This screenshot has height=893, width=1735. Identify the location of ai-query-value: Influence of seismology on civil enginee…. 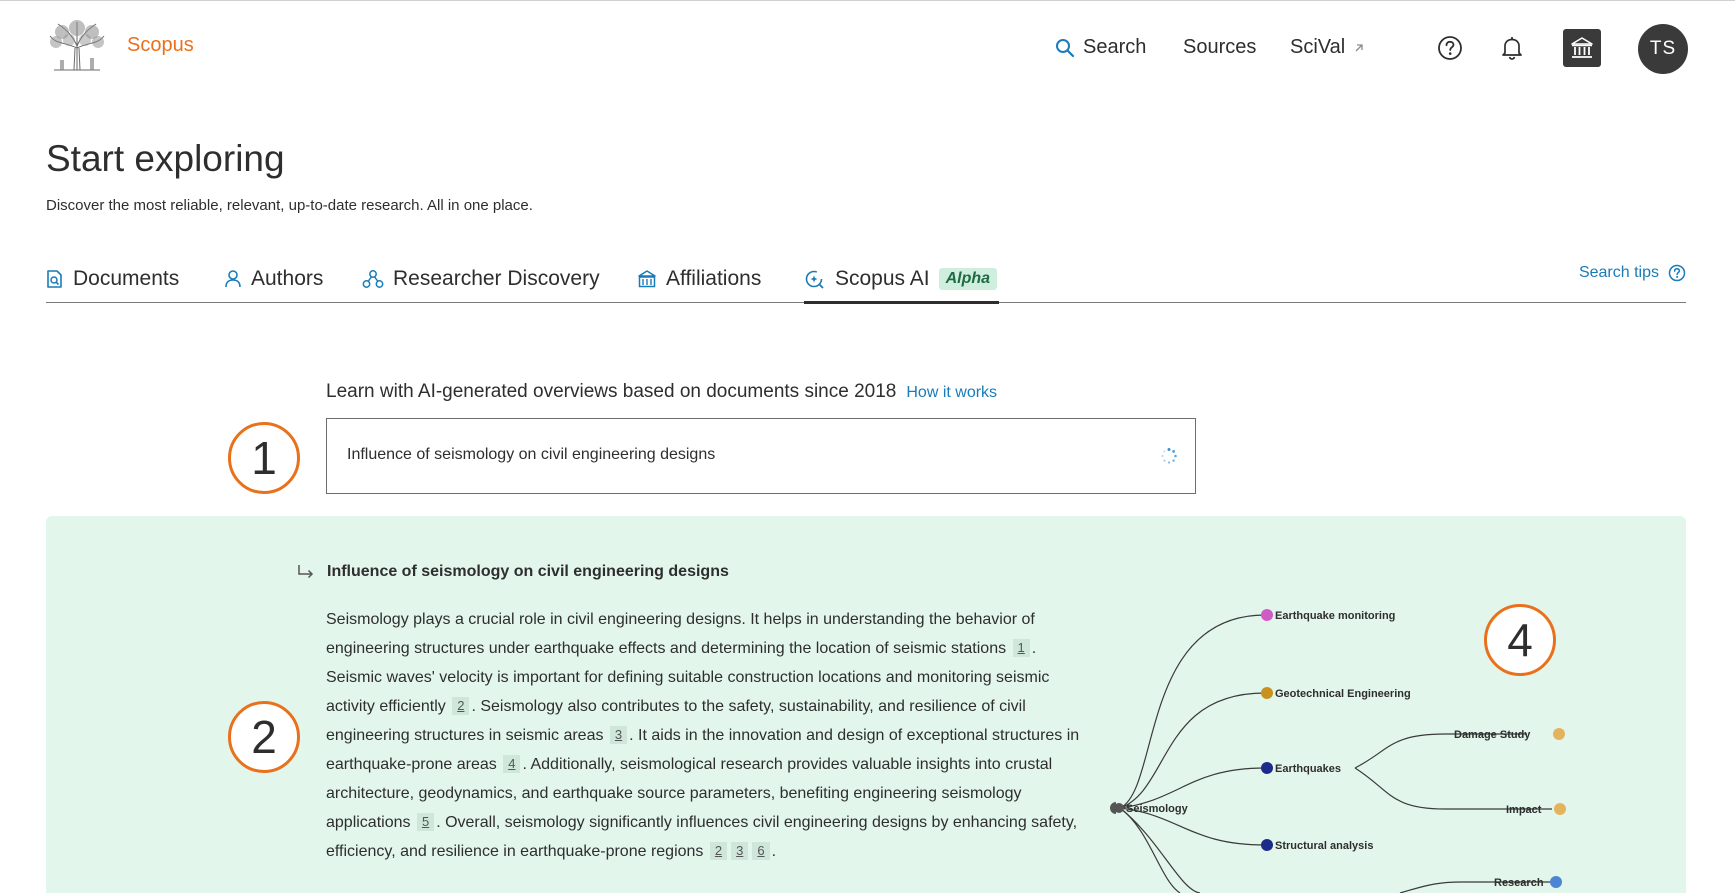
(531, 454).